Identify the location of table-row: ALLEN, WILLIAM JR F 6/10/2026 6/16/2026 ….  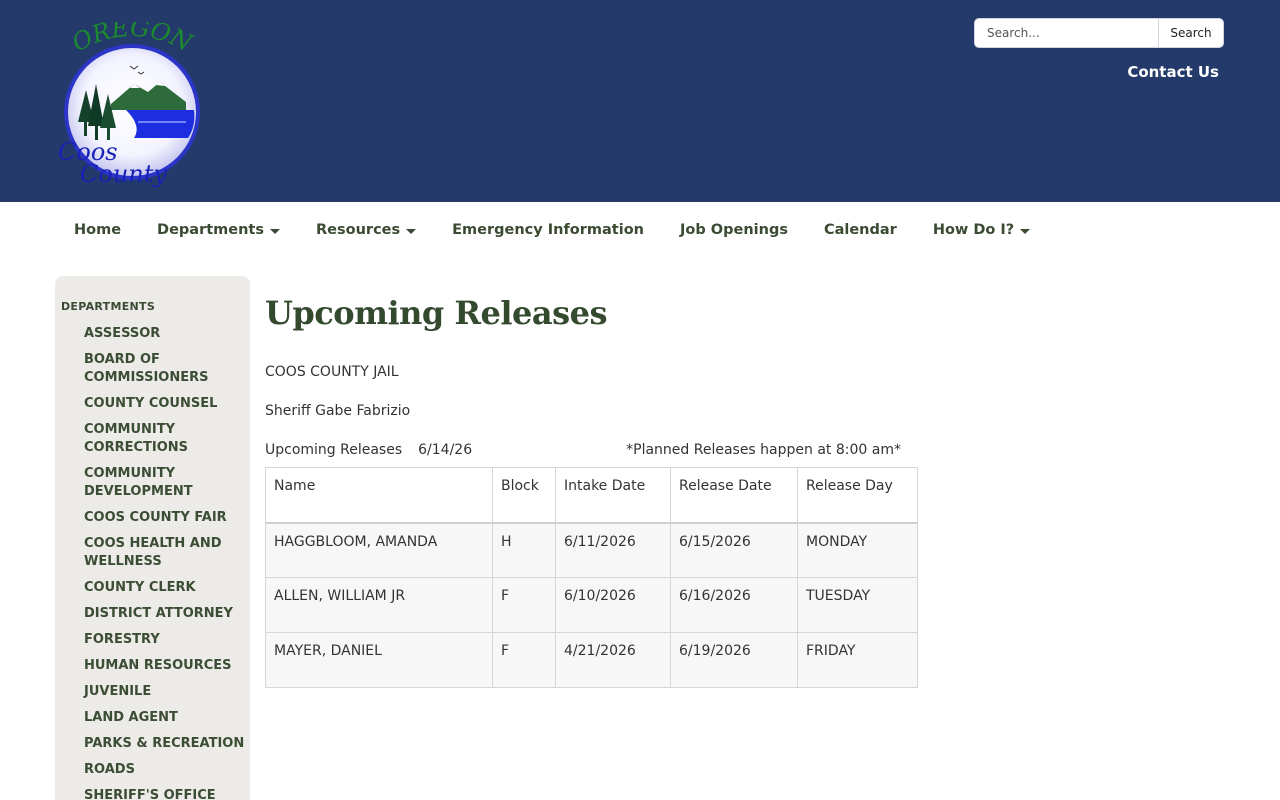
(591, 605).